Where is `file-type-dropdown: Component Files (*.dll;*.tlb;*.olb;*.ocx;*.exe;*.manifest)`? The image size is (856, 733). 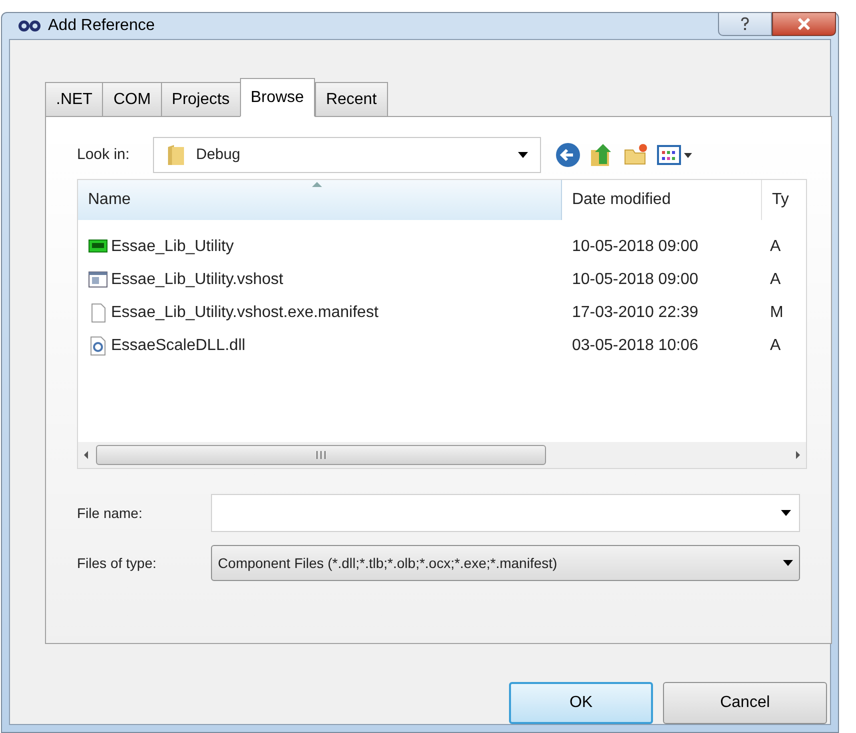 file-type-dropdown: Component Files (*.dll;*.tlb;*.olb;*.ocx;*.exe;*.manifest) is located at coordinates (505, 563).